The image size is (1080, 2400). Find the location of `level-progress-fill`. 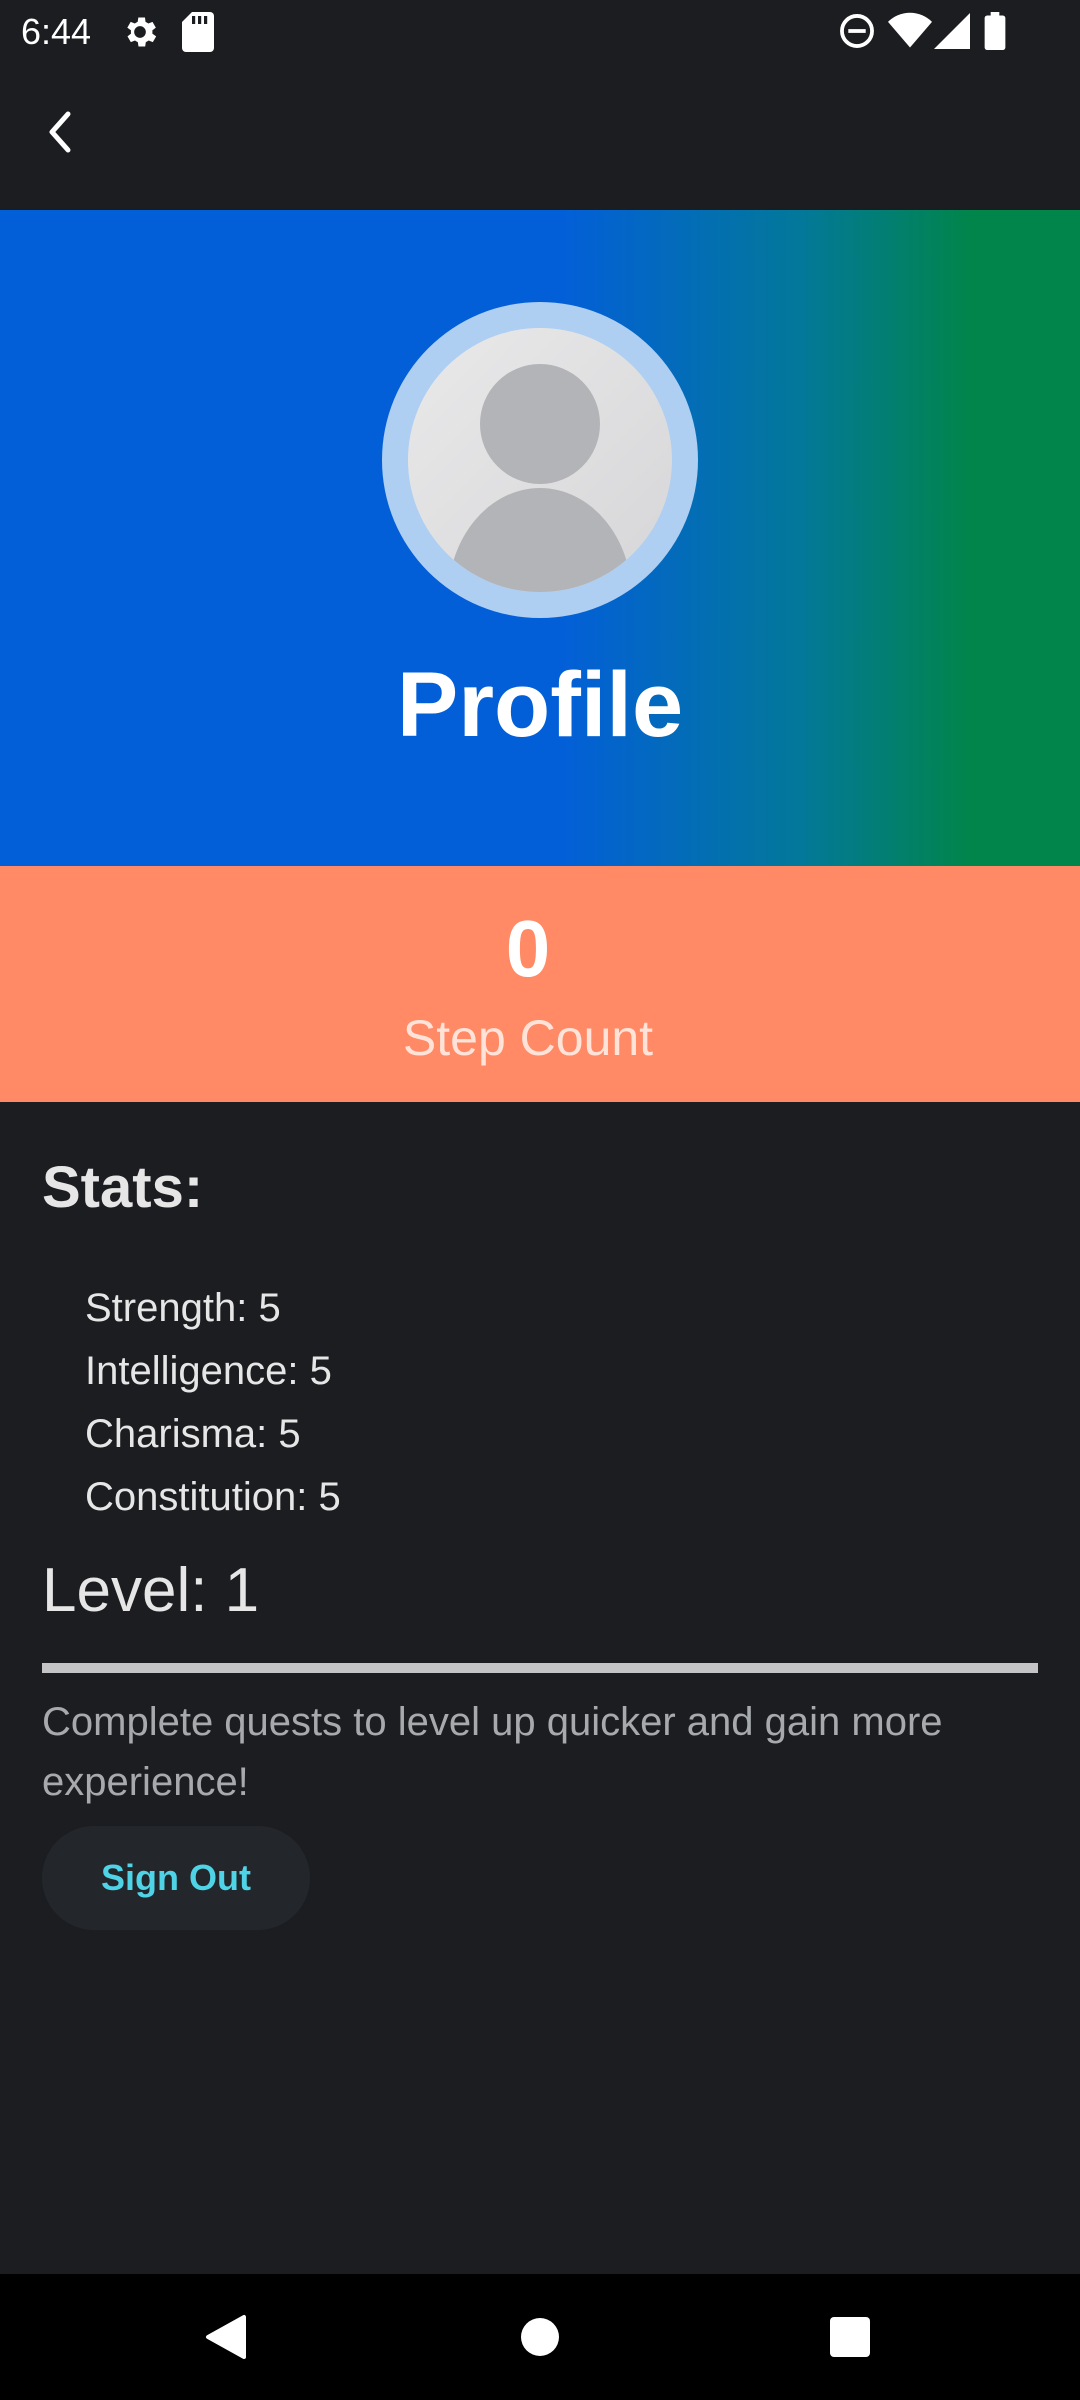

level-progress-fill is located at coordinates (540, 1668).